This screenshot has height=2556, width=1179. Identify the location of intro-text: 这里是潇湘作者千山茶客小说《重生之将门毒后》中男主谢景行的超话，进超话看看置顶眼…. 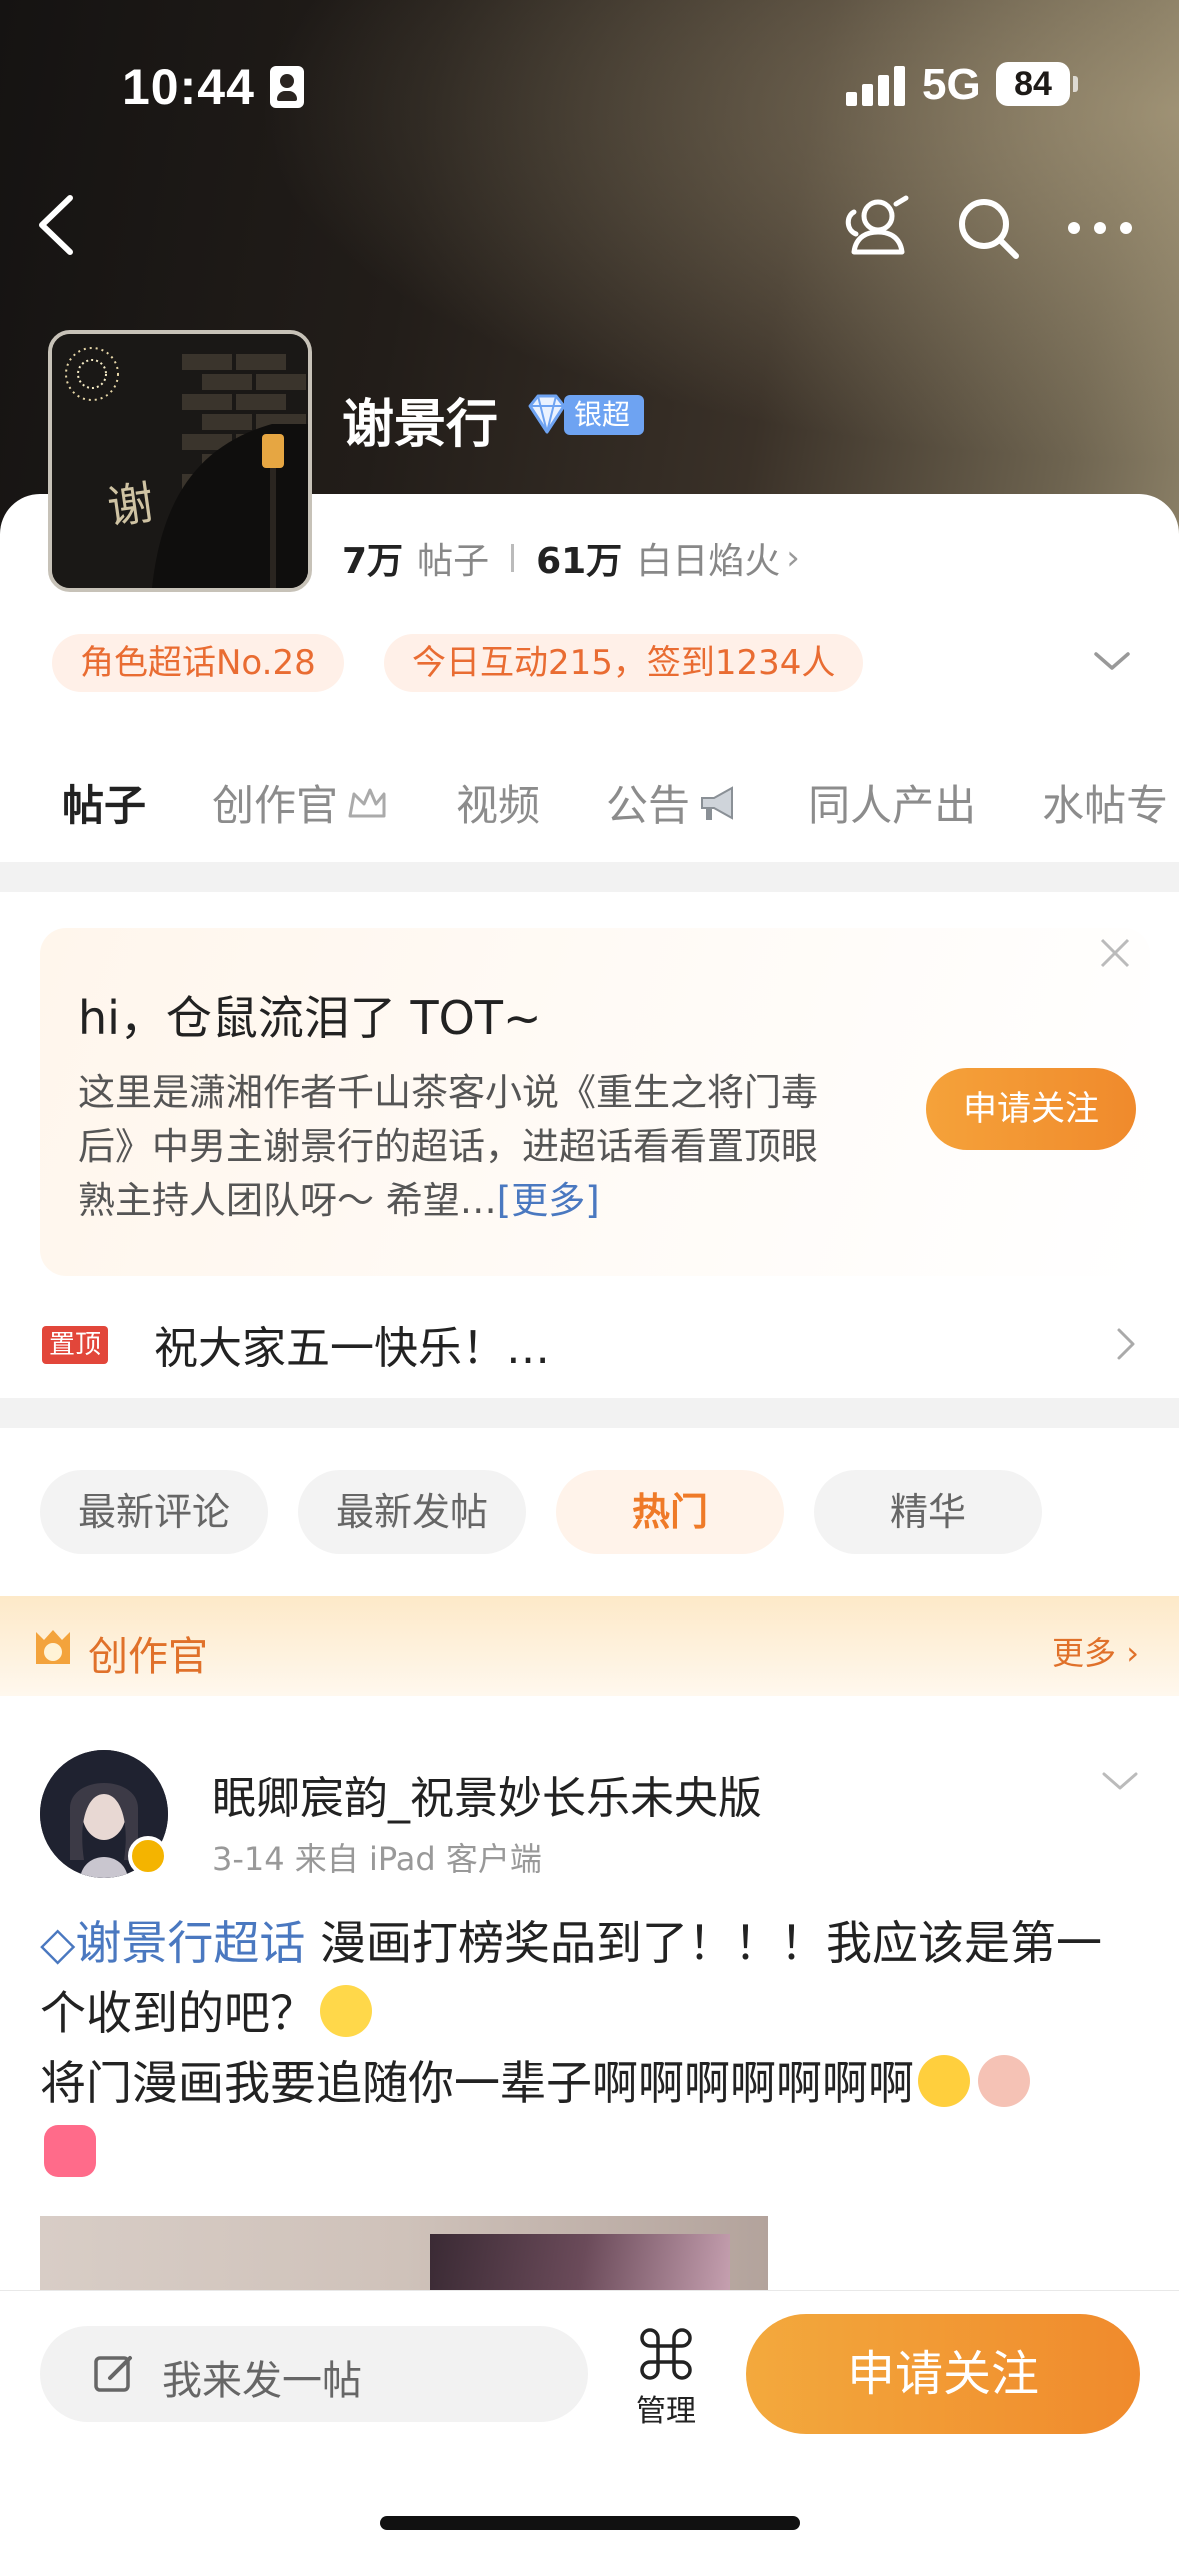
(448, 1146).